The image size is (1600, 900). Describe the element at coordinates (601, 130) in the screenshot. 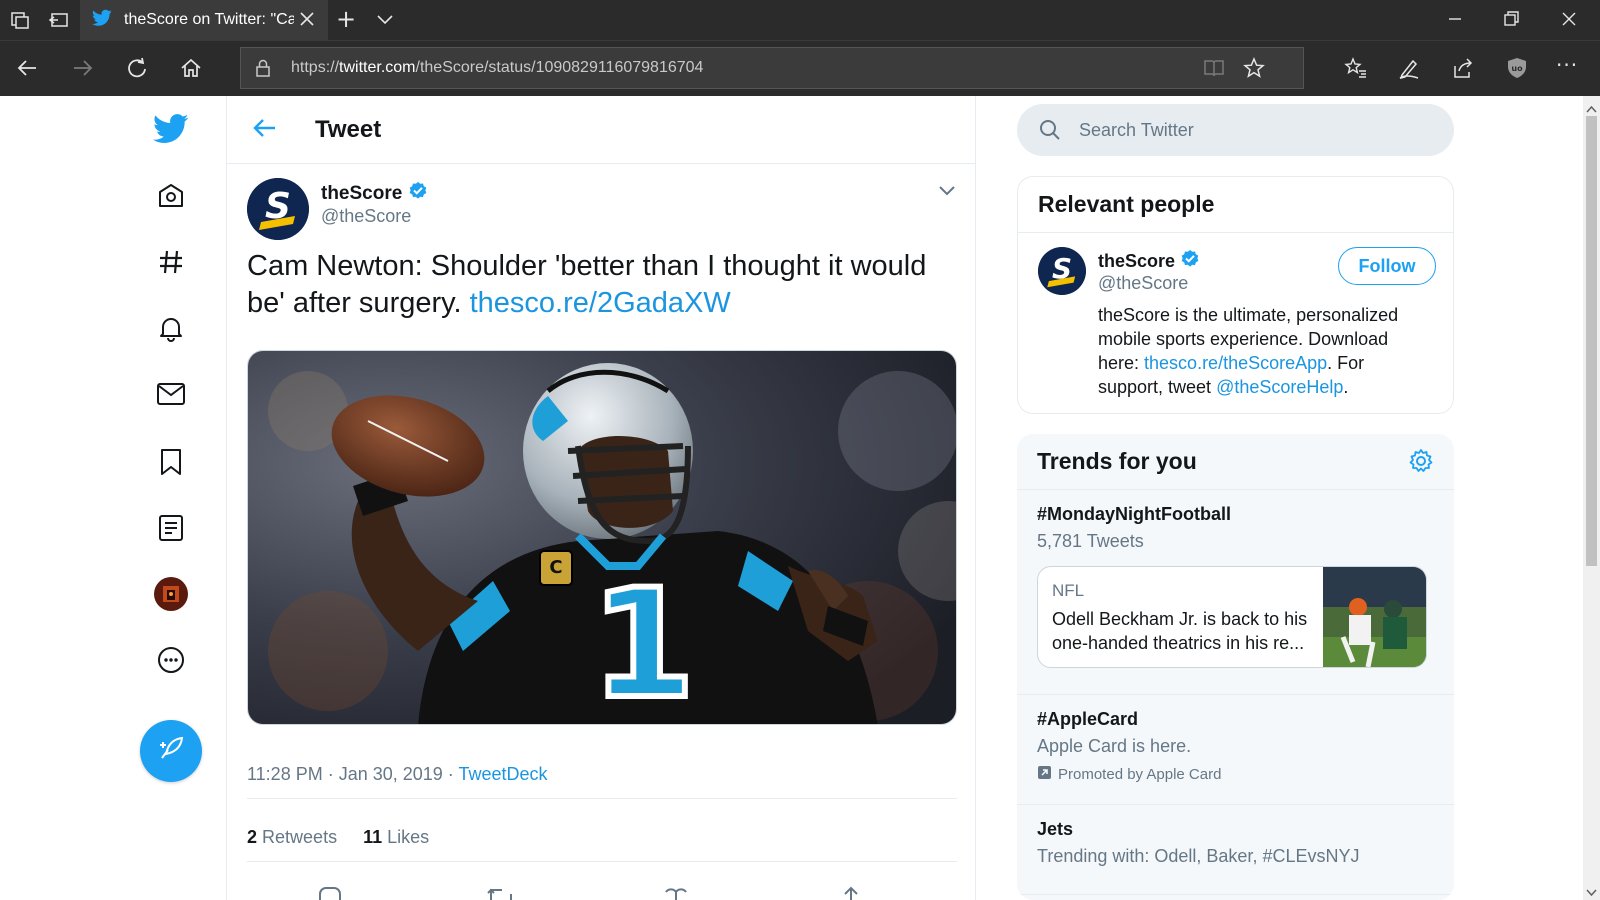

I see `main-header: Tweet` at that location.